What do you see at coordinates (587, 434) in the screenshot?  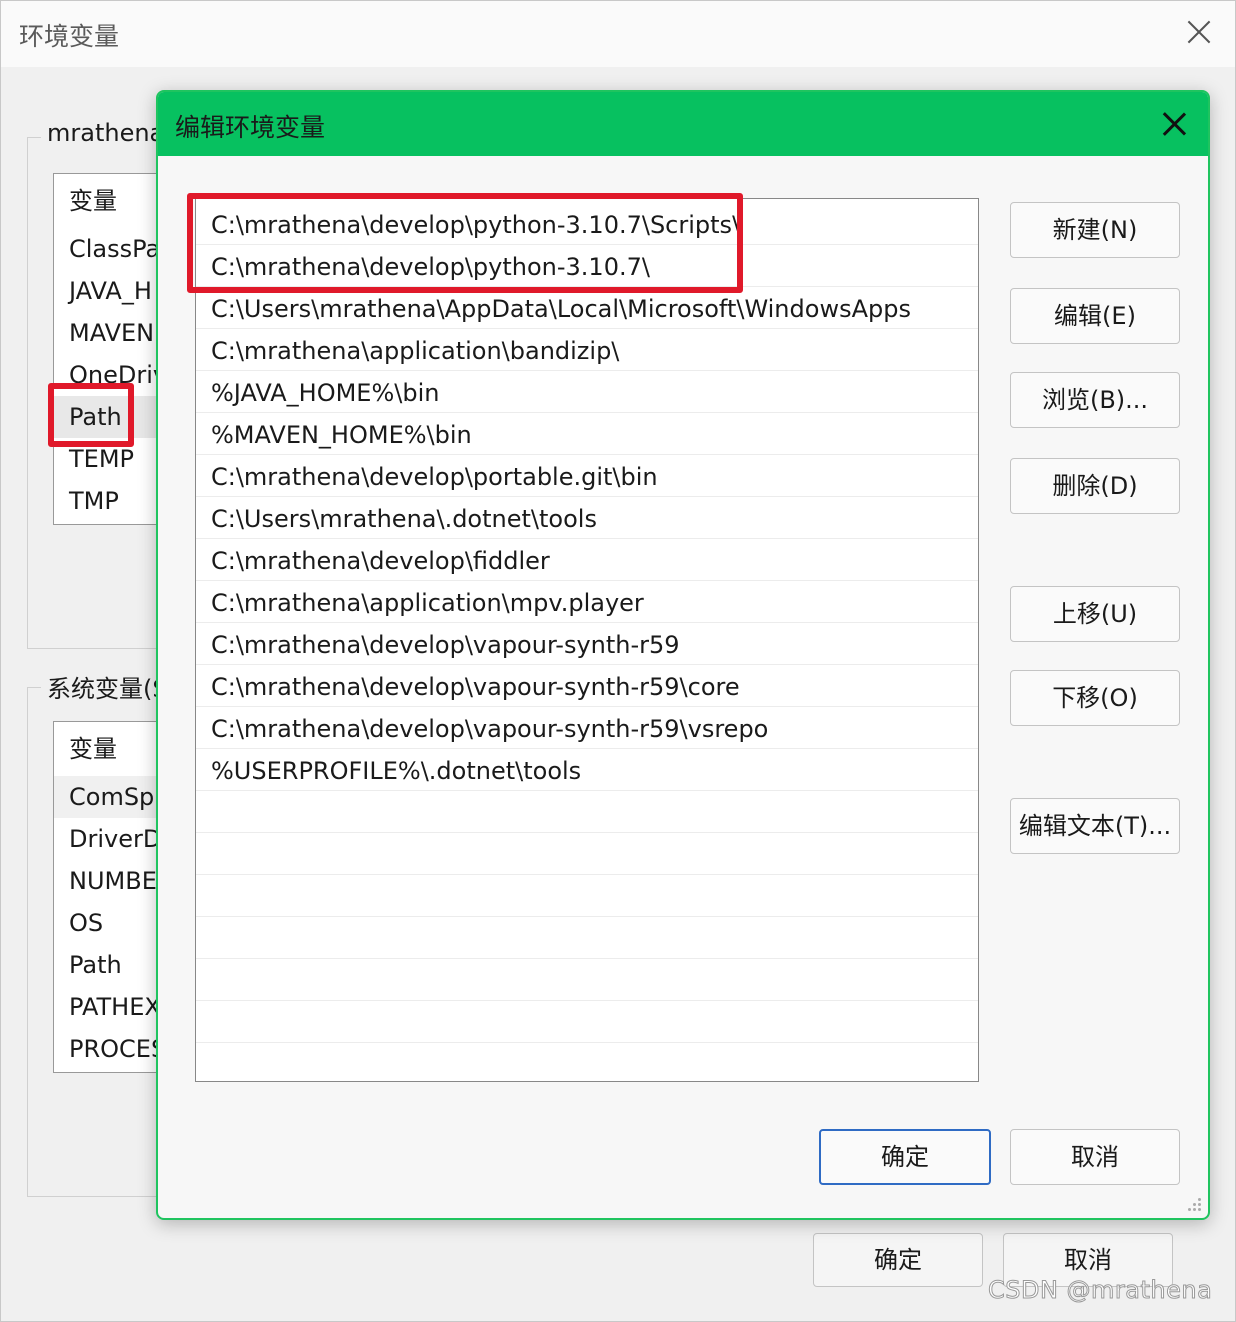 I see `path-entry: %MAVEN_HOME%\bin` at bounding box center [587, 434].